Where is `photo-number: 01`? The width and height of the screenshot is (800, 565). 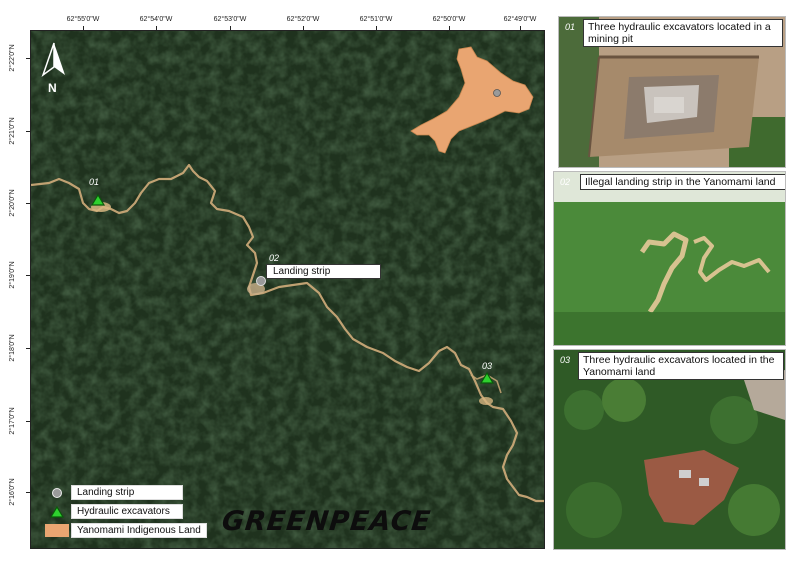 photo-number: 01 is located at coordinates (570, 27).